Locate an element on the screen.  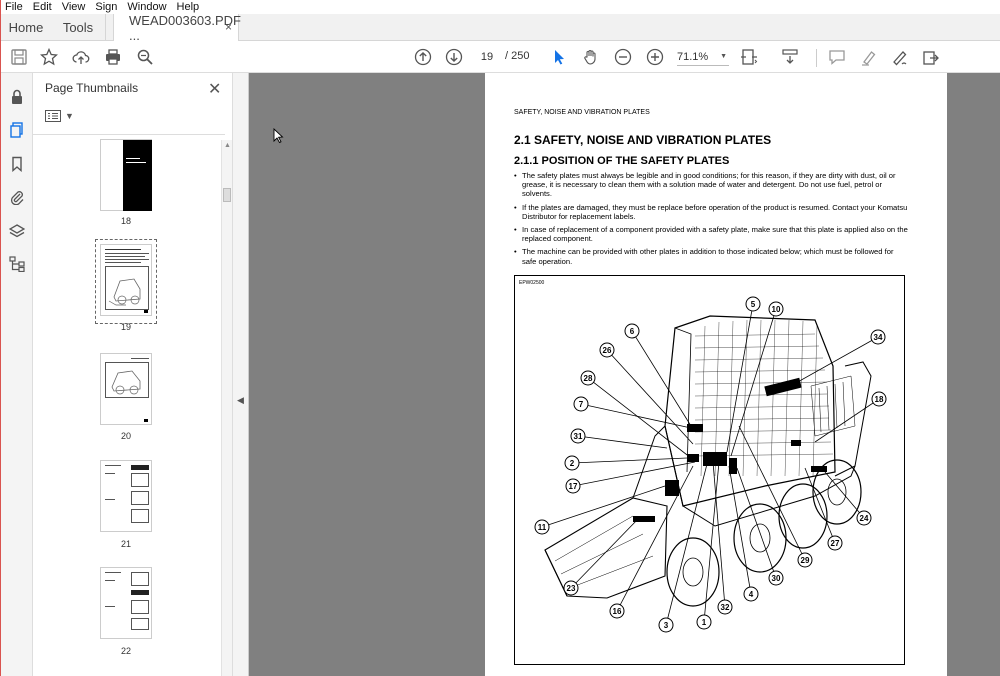
fit-page-icon is located at coordinates (749, 57).